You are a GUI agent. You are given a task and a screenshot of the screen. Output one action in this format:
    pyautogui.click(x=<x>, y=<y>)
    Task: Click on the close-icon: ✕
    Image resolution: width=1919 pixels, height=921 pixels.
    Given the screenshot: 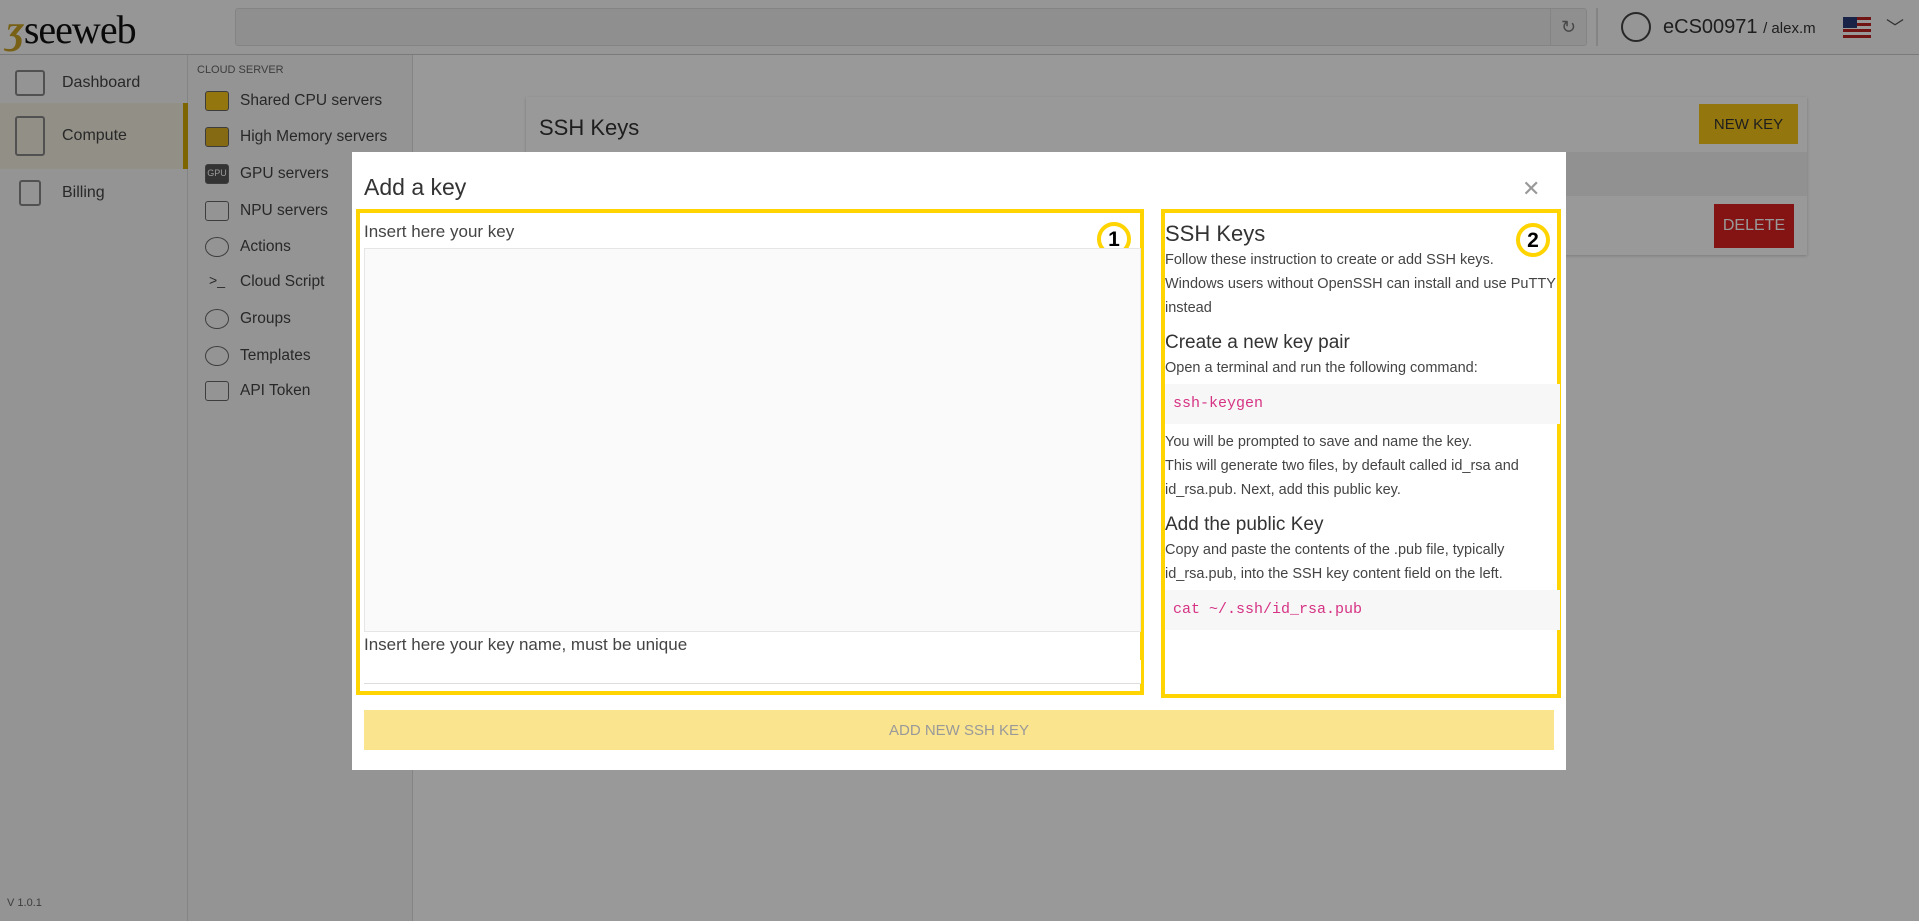 What is the action you would take?
    pyautogui.click(x=1531, y=189)
    